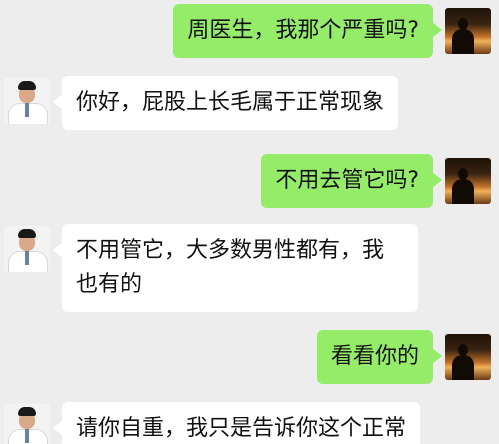  I want to click on message-row-incoming: 请你自重，我只是告诉你这个正常, so click(249, 423).